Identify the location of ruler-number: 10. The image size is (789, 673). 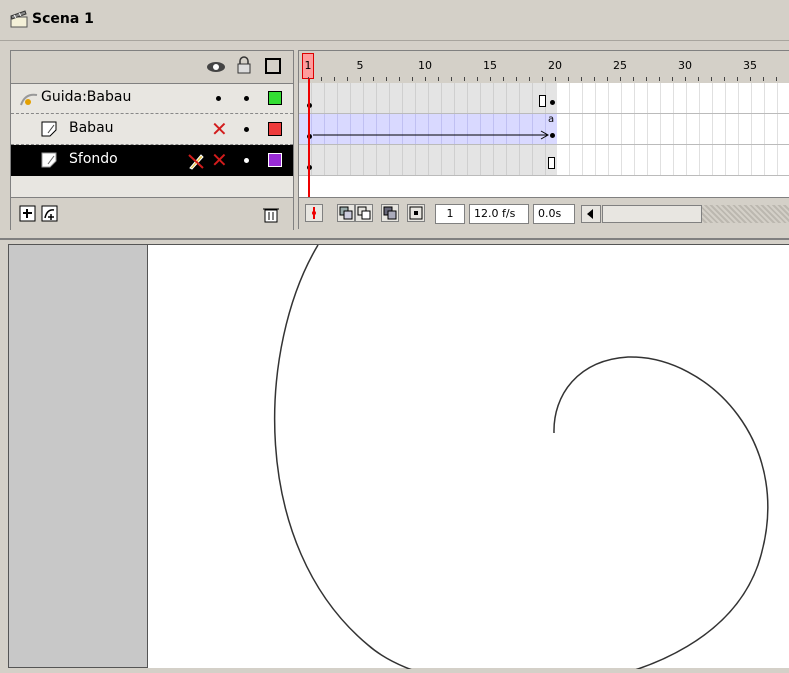
(425, 65).